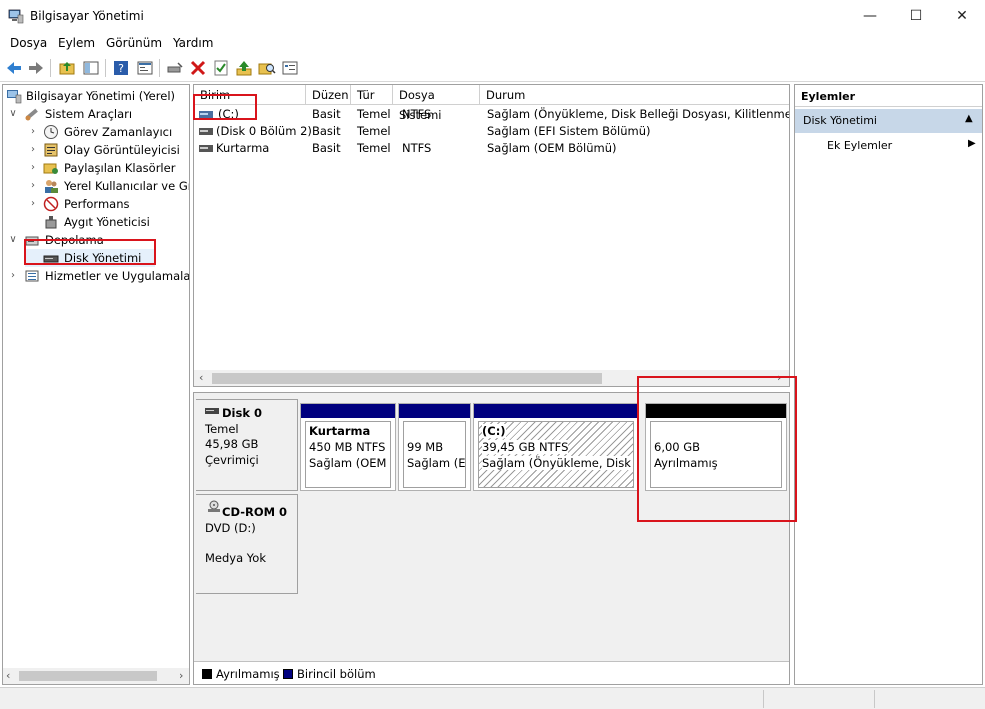 The image size is (985, 709). What do you see at coordinates (969, 118) in the screenshot?
I see `collapse-up-icon: ▲` at bounding box center [969, 118].